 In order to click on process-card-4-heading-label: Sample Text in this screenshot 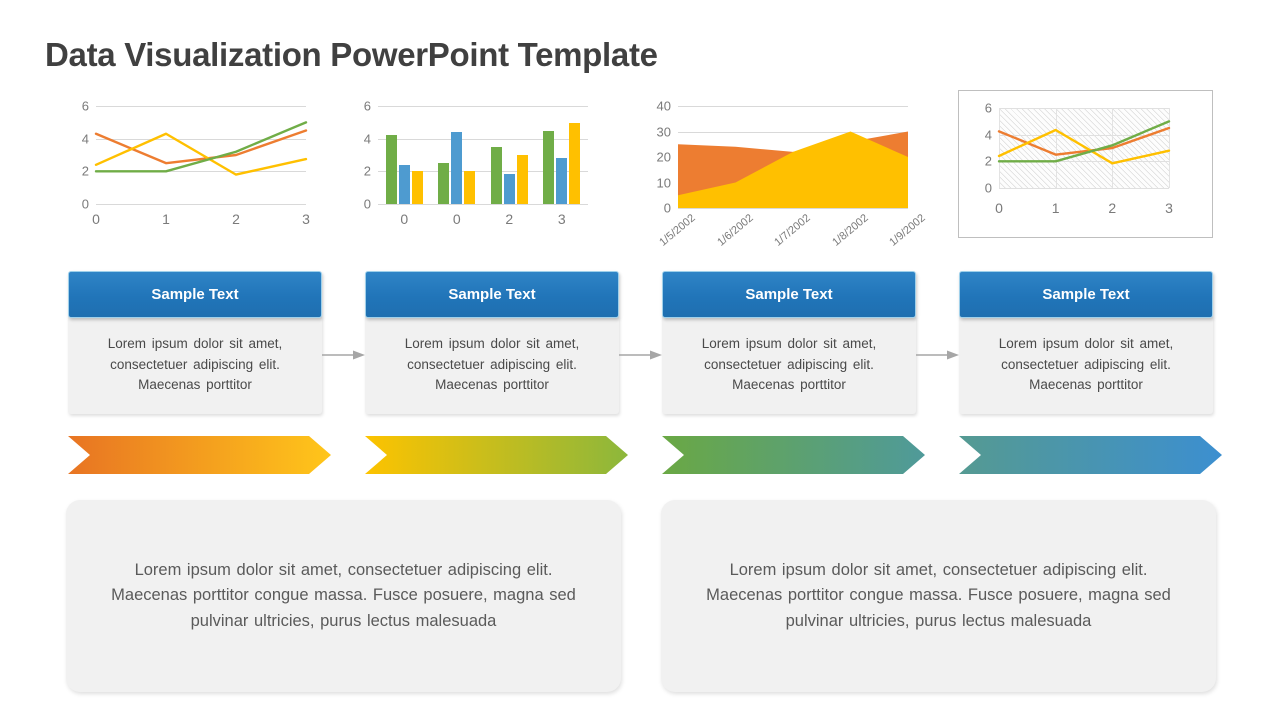, I will do `click(1086, 294)`.